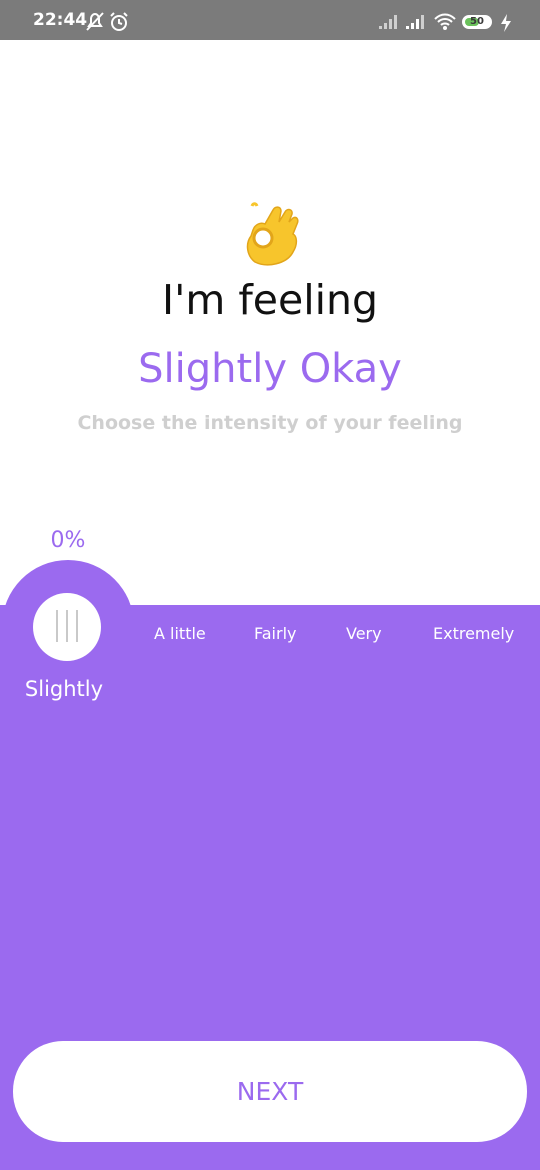 The height and width of the screenshot is (1170, 540). I want to click on feeling-value: Slightly Okay, so click(270, 369).